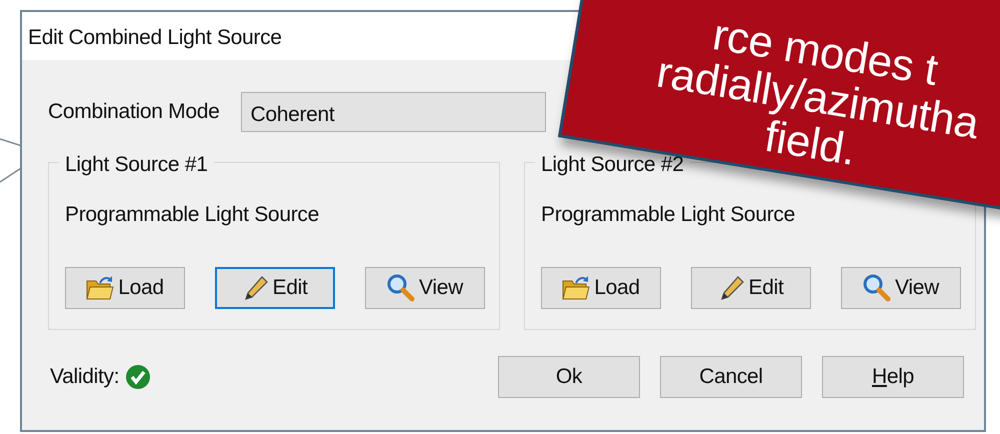  I want to click on field-label: Combination Mode, so click(134, 112).